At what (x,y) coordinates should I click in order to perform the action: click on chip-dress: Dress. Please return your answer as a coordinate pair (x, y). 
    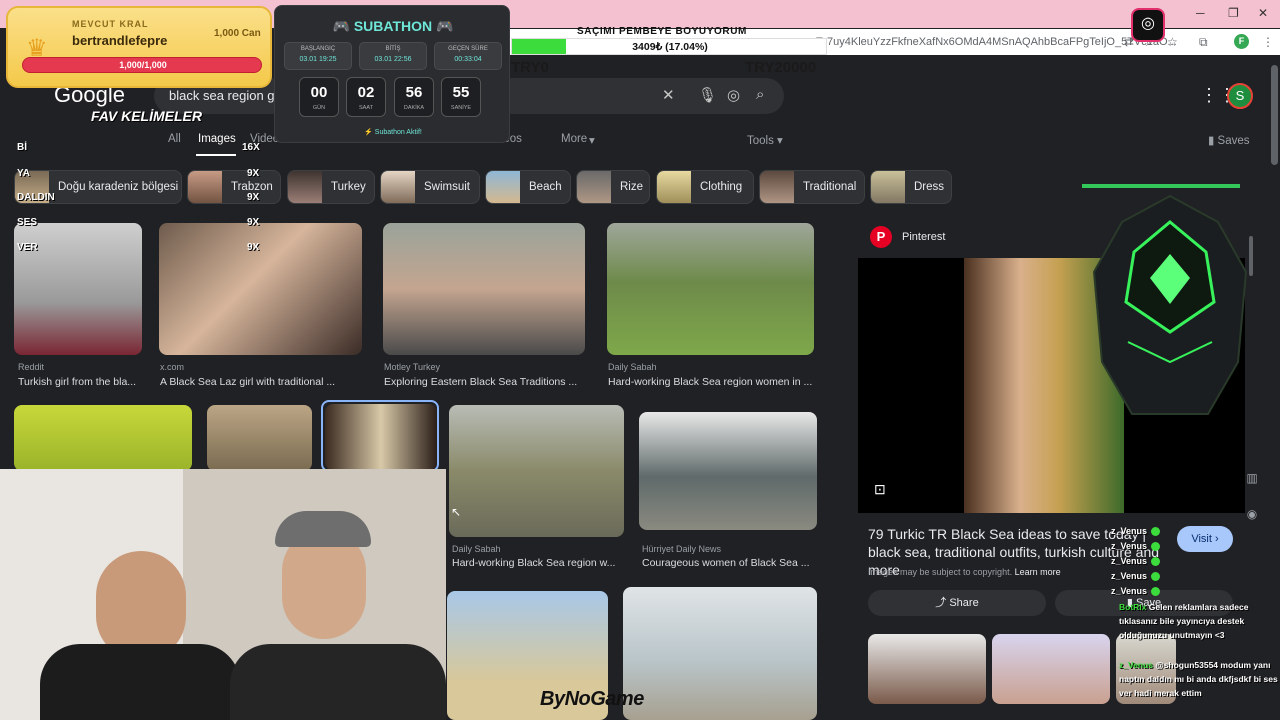
    Looking at the image, I should click on (911, 187).